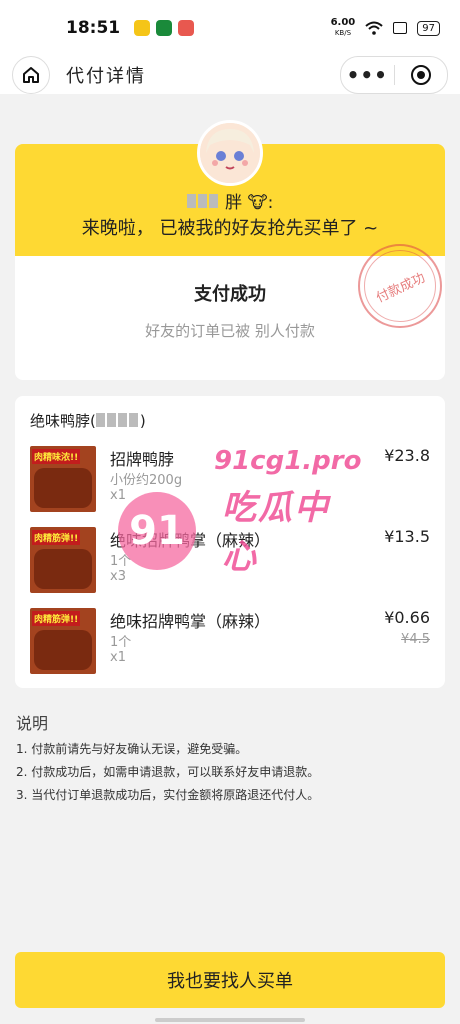 This screenshot has width=460, height=1024. I want to click on paid-stamp: 付款成功, so click(400, 286).